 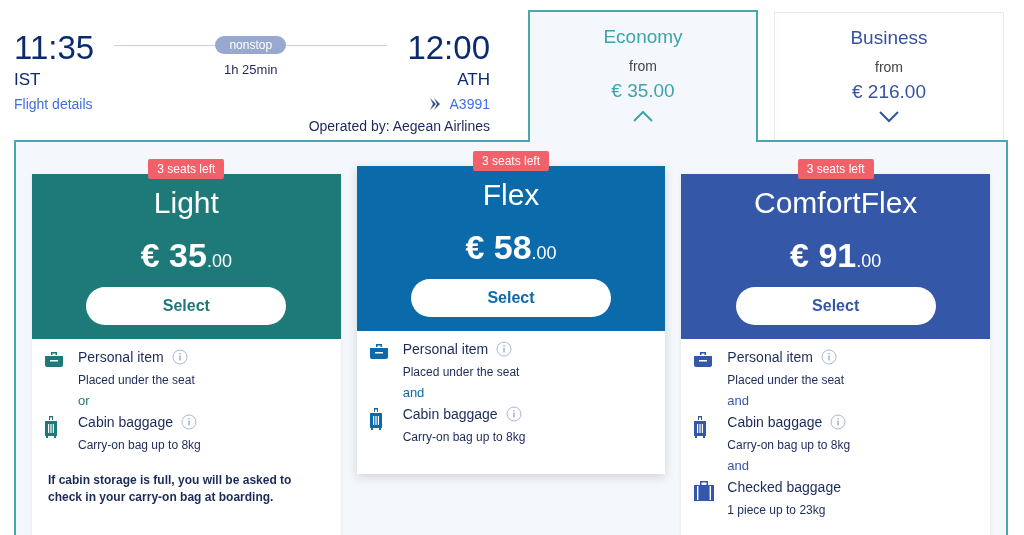 I want to click on connector-text: or, so click(x=84, y=400).